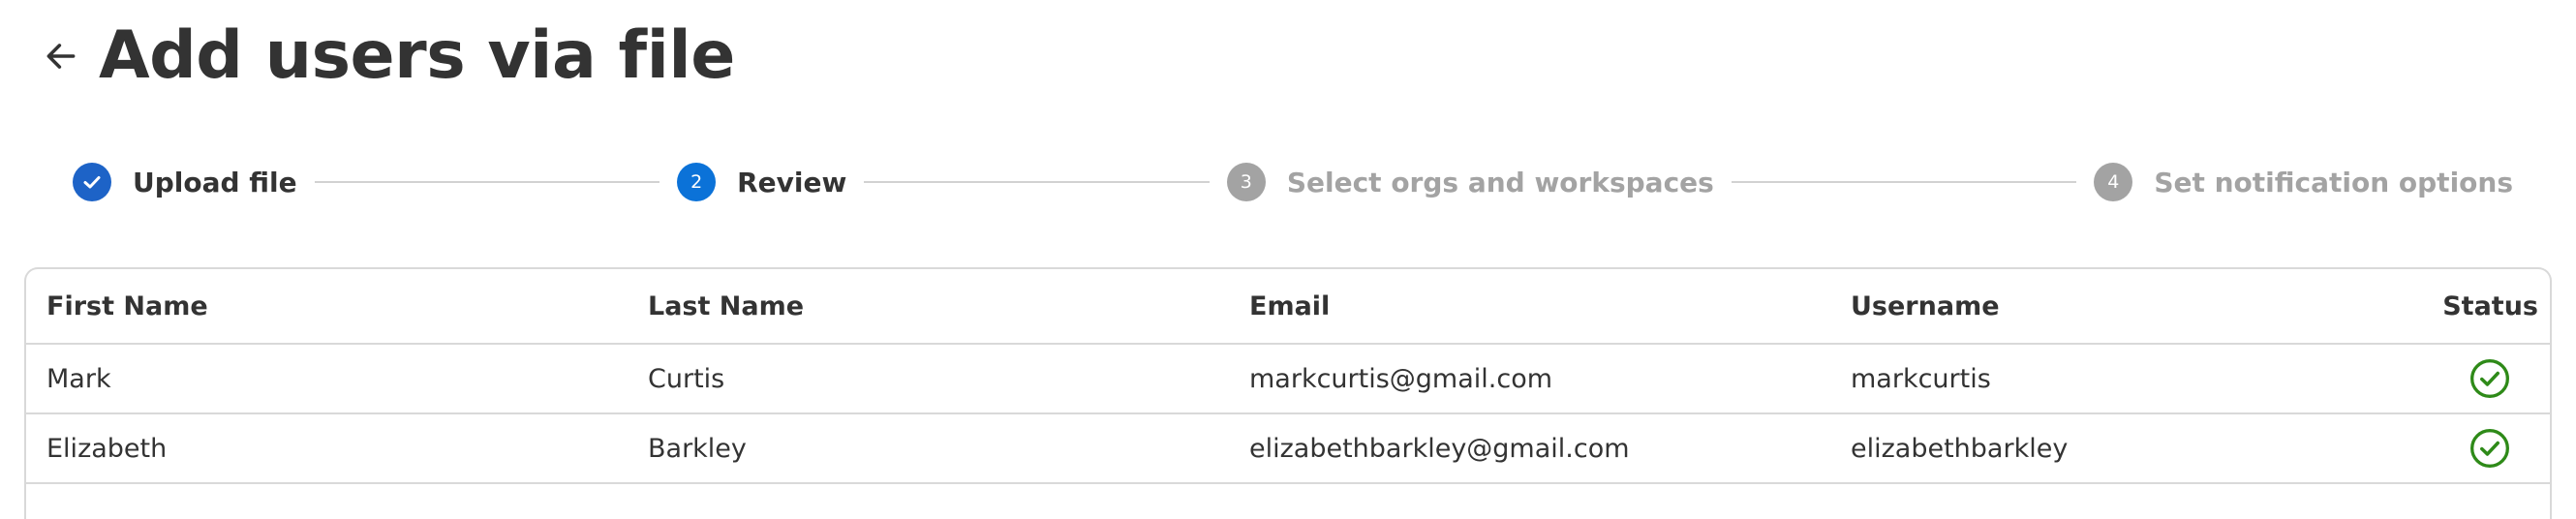 The width and height of the screenshot is (2576, 519). What do you see at coordinates (1246, 182) in the screenshot?
I see `step-number: 3` at bounding box center [1246, 182].